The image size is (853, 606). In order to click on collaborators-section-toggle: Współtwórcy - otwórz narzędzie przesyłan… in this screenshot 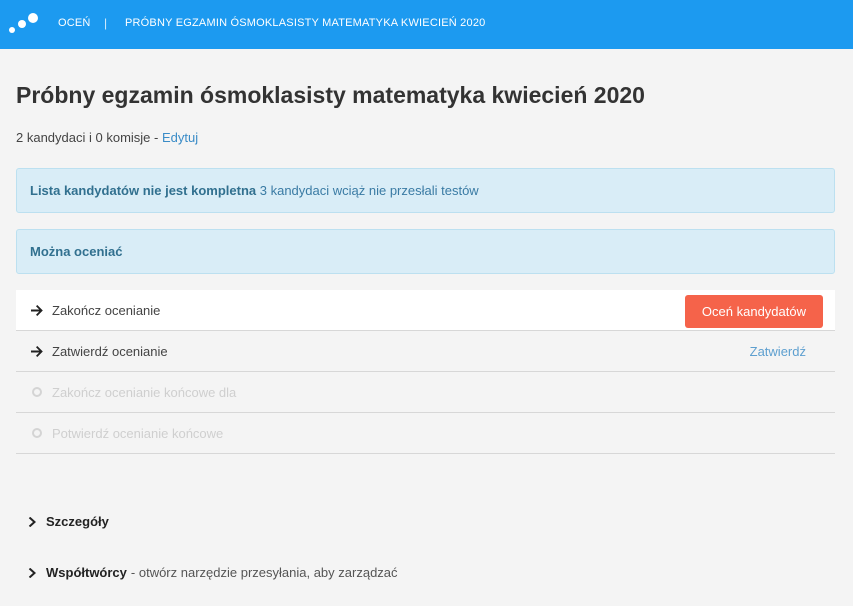, I will do `click(213, 572)`.